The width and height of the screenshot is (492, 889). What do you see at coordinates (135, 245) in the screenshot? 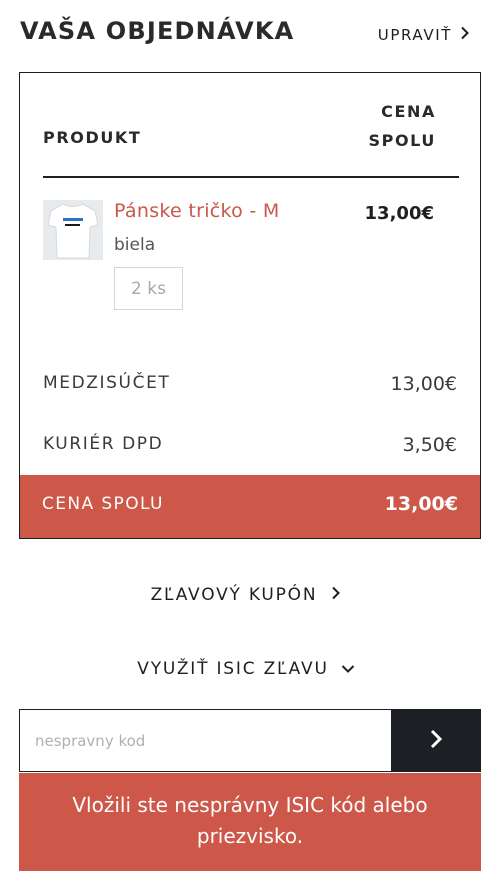
I see `product-color: biela` at bounding box center [135, 245].